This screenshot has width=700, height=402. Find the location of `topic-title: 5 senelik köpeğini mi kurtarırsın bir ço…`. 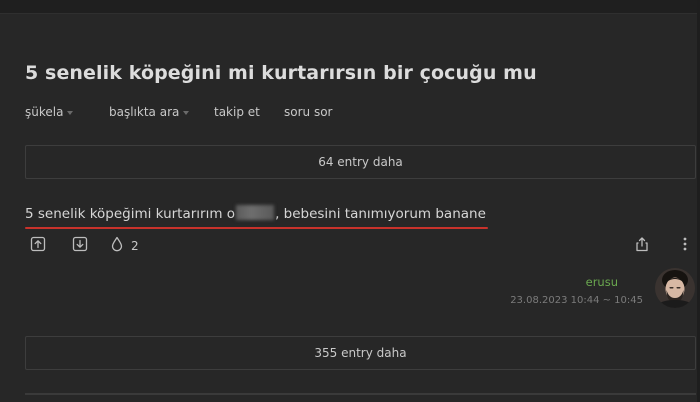

topic-title: 5 senelik köpeğini mi kurtarırsın bir ço… is located at coordinates (281, 73).